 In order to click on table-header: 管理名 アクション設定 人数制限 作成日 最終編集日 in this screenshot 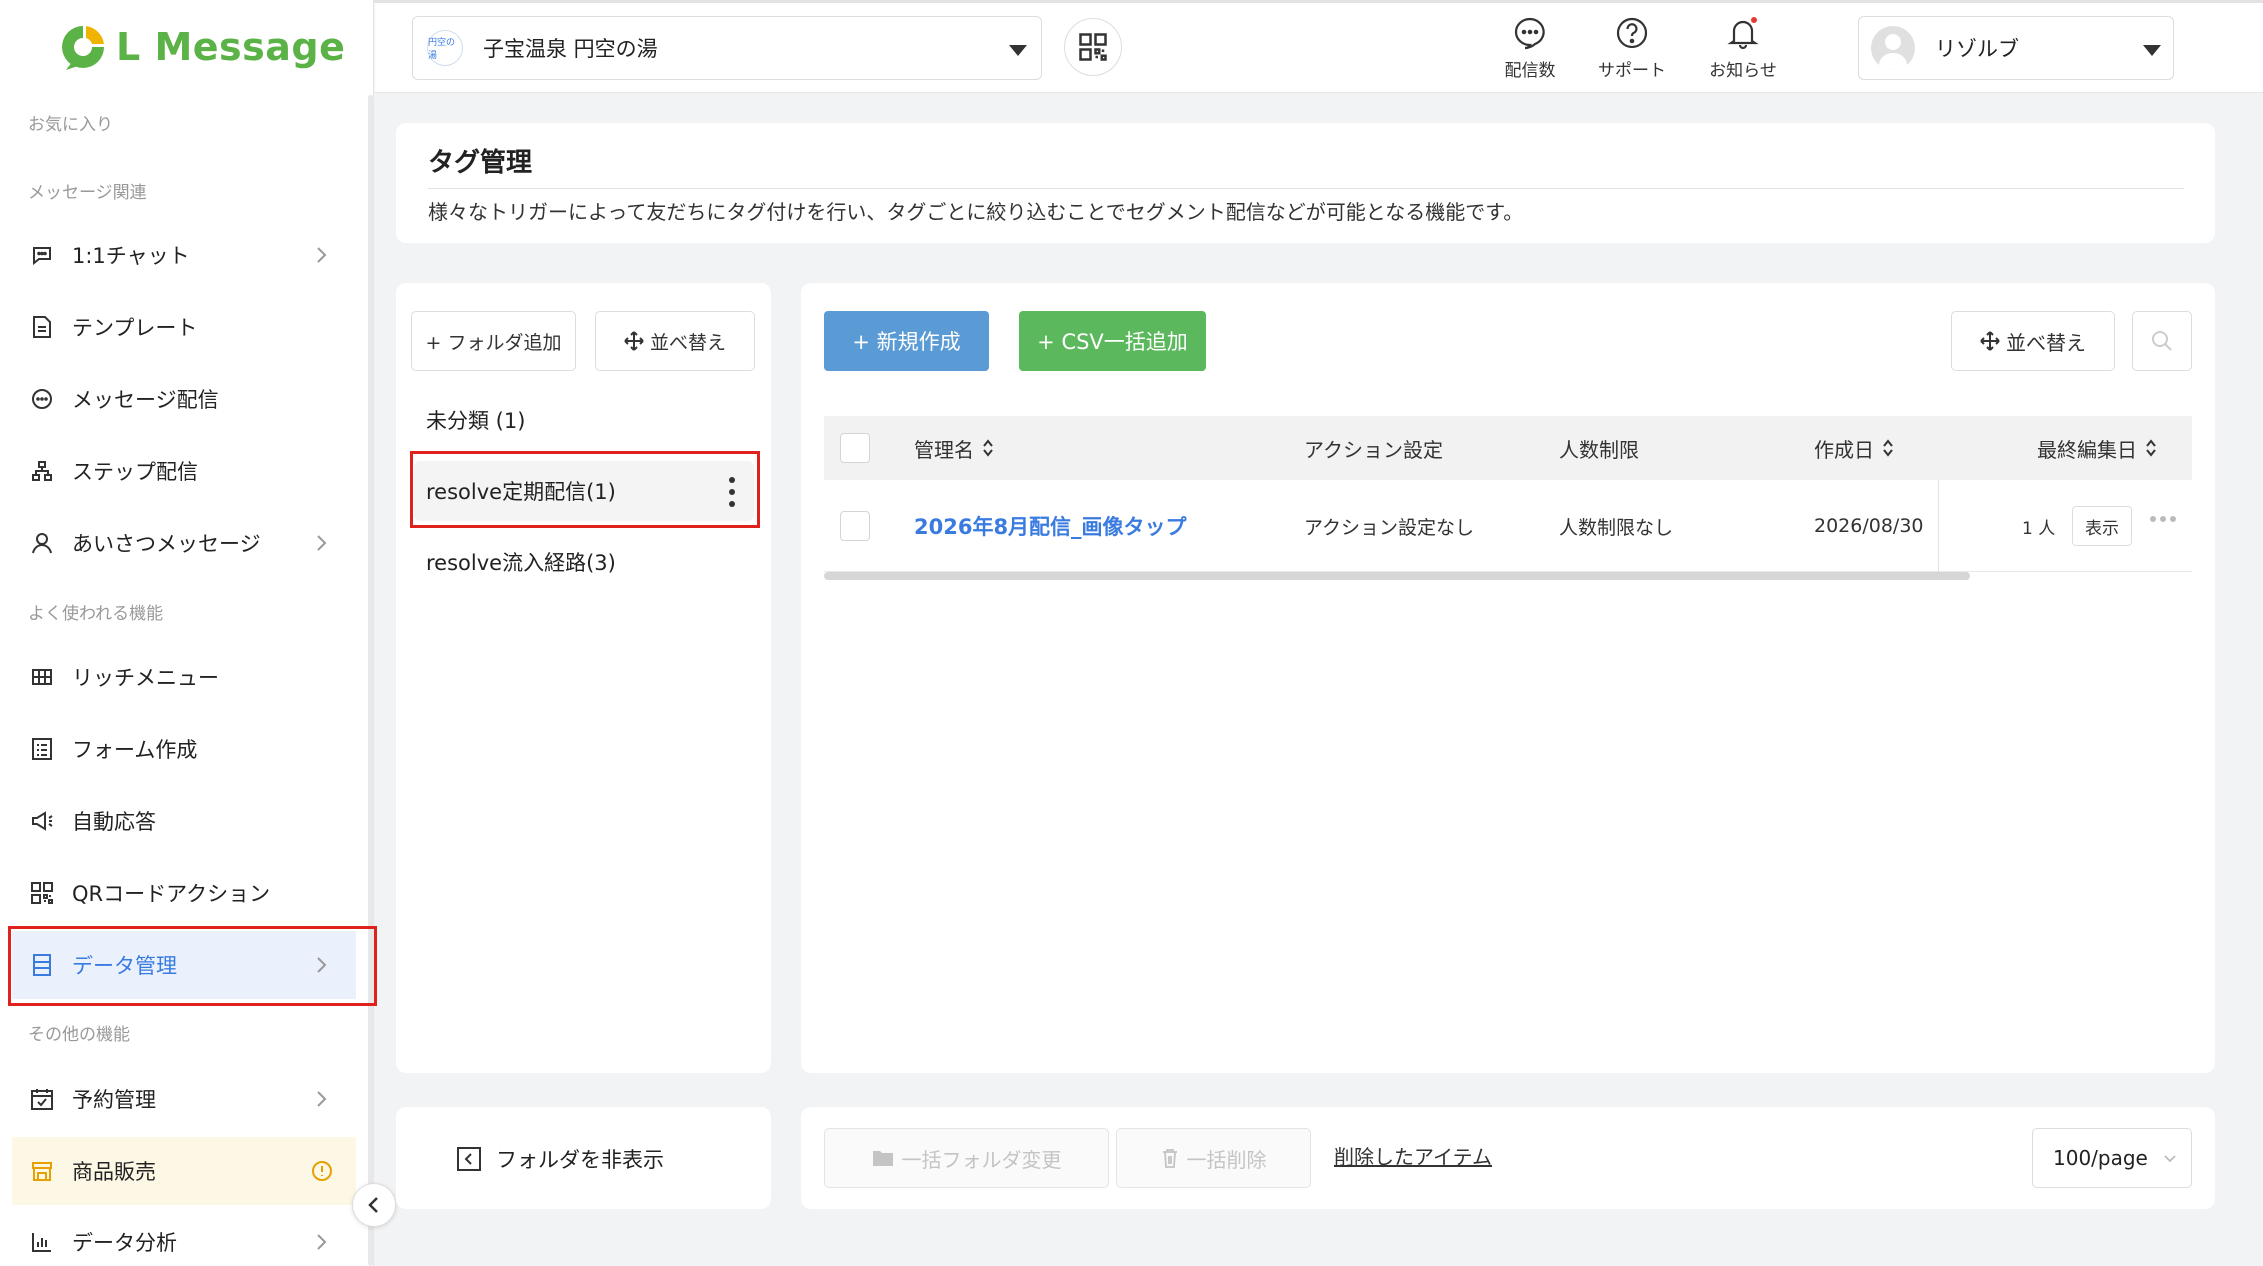, I will do `click(1508, 448)`.